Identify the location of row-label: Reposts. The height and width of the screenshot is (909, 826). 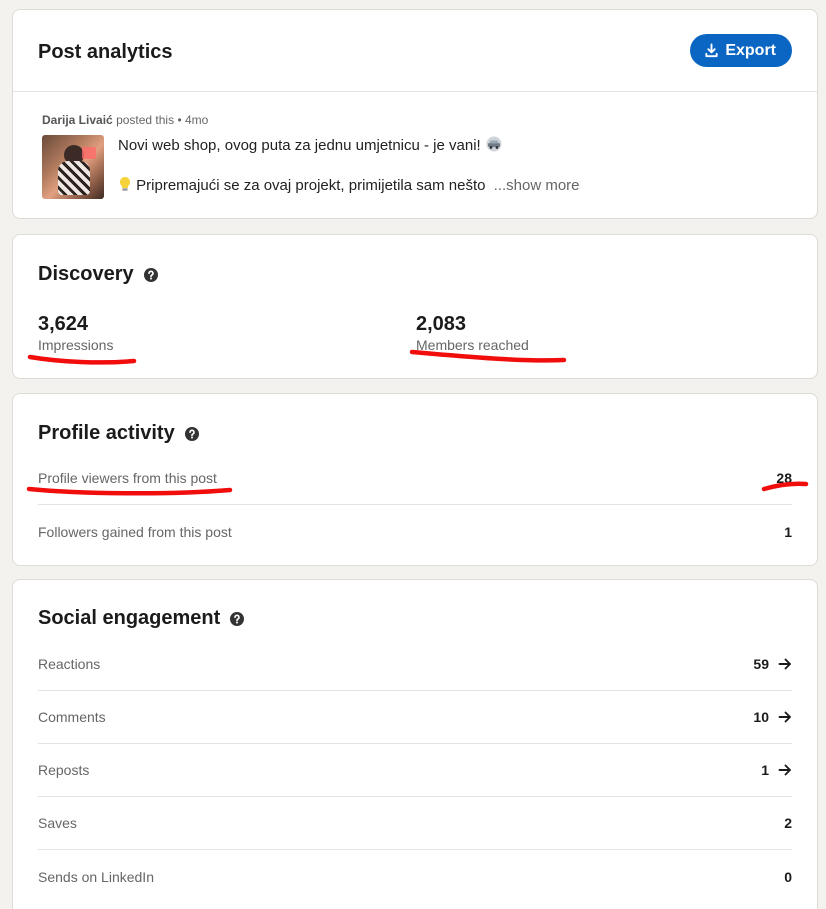
(64, 770).